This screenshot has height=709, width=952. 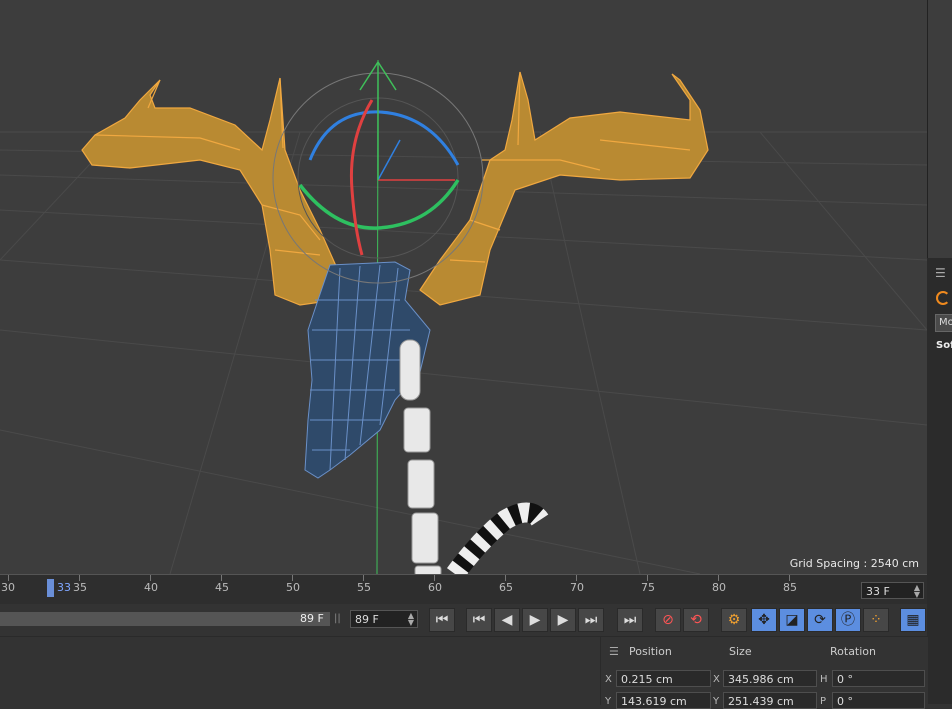 I want to click on rotate-key-button: ⟳, so click(x=820, y=620).